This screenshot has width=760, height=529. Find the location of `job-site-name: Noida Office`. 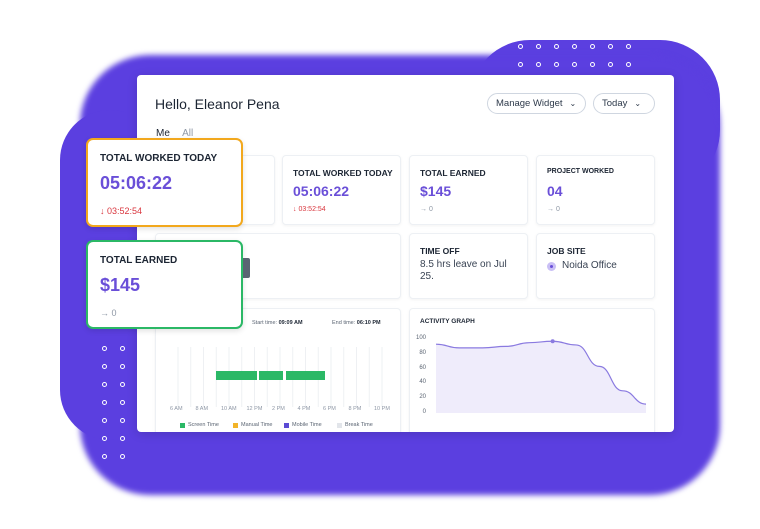

job-site-name: Noida Office is located at coordinates (589, 265).